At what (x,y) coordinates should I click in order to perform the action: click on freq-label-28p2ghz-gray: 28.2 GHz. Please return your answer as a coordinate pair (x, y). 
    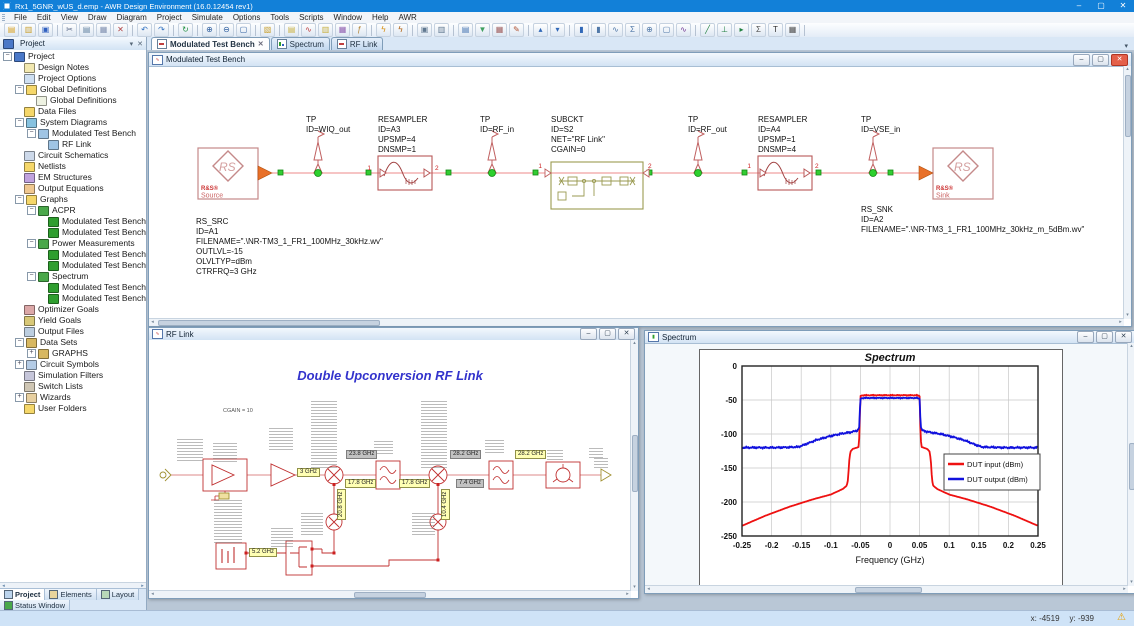
    Looking at the image, I should click on (466, 454).